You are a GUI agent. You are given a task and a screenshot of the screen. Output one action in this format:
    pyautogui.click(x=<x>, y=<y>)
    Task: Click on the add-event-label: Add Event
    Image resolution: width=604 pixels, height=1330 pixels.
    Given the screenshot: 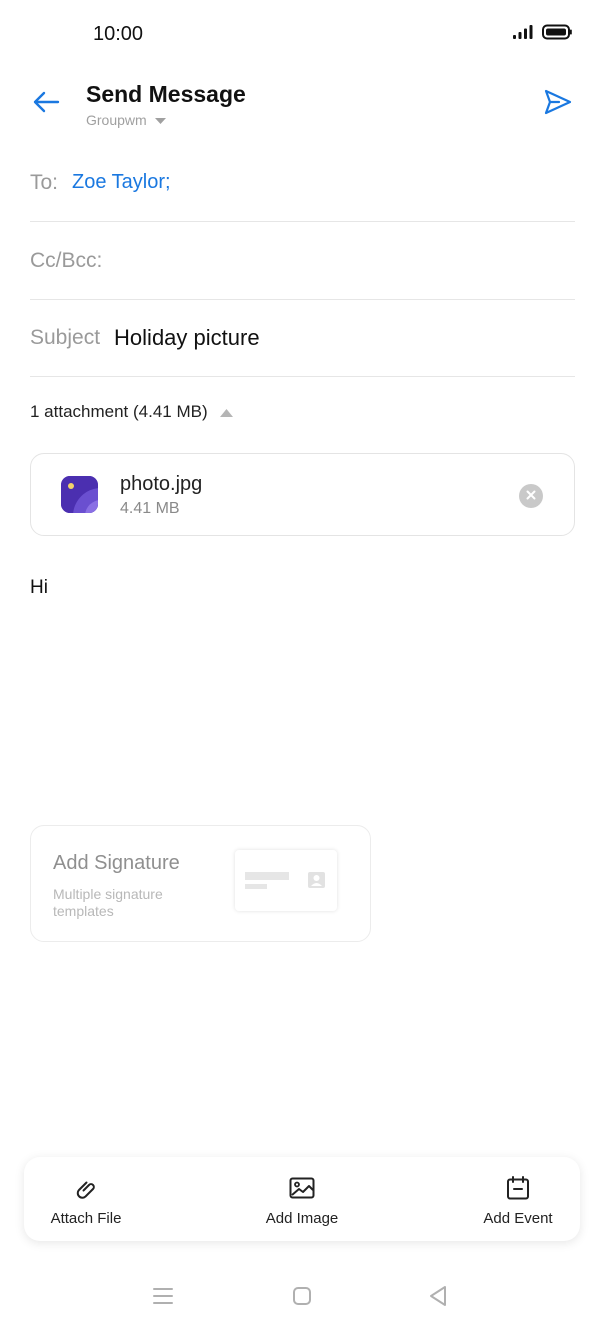 What is the action you would take?
    pyautogui.click(x=518, y=1218)
    